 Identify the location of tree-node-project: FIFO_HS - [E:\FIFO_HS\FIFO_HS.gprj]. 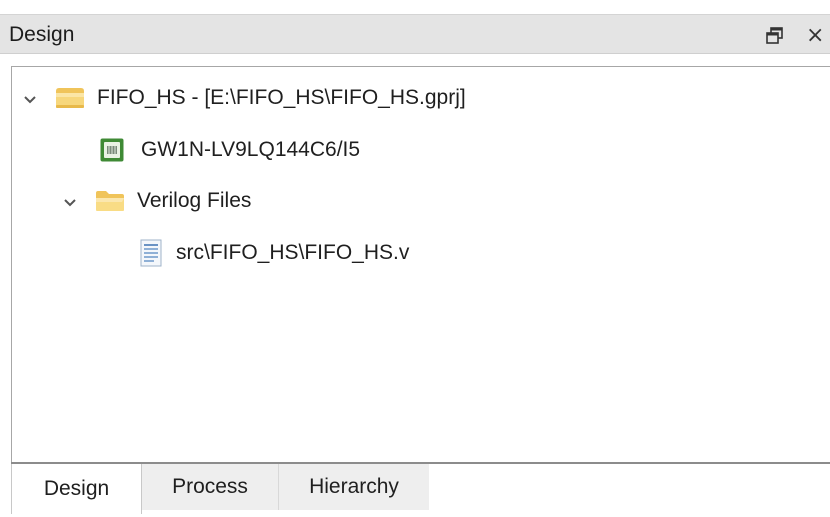
(244, 98).